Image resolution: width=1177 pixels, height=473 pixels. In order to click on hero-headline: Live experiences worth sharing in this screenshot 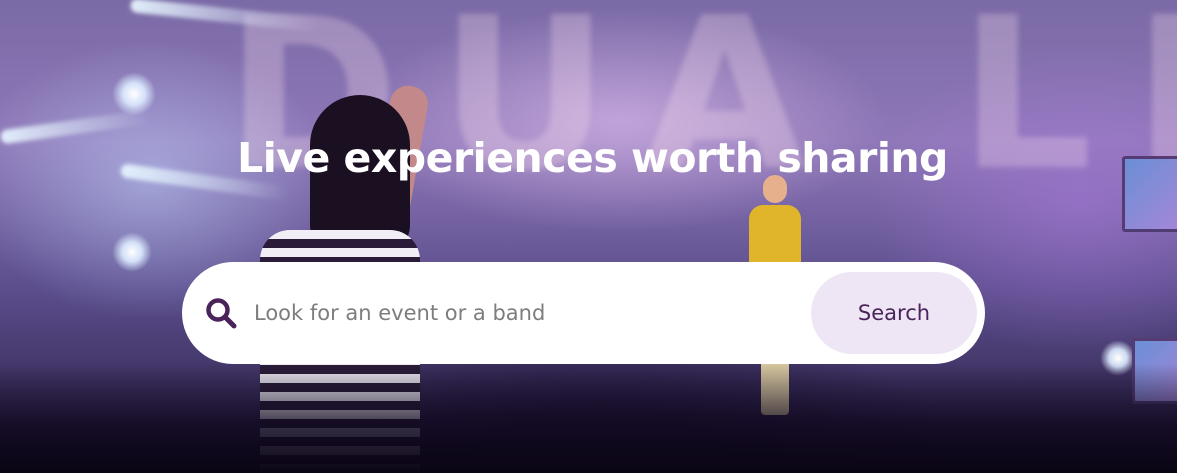, I will do `click(592, 158)`.